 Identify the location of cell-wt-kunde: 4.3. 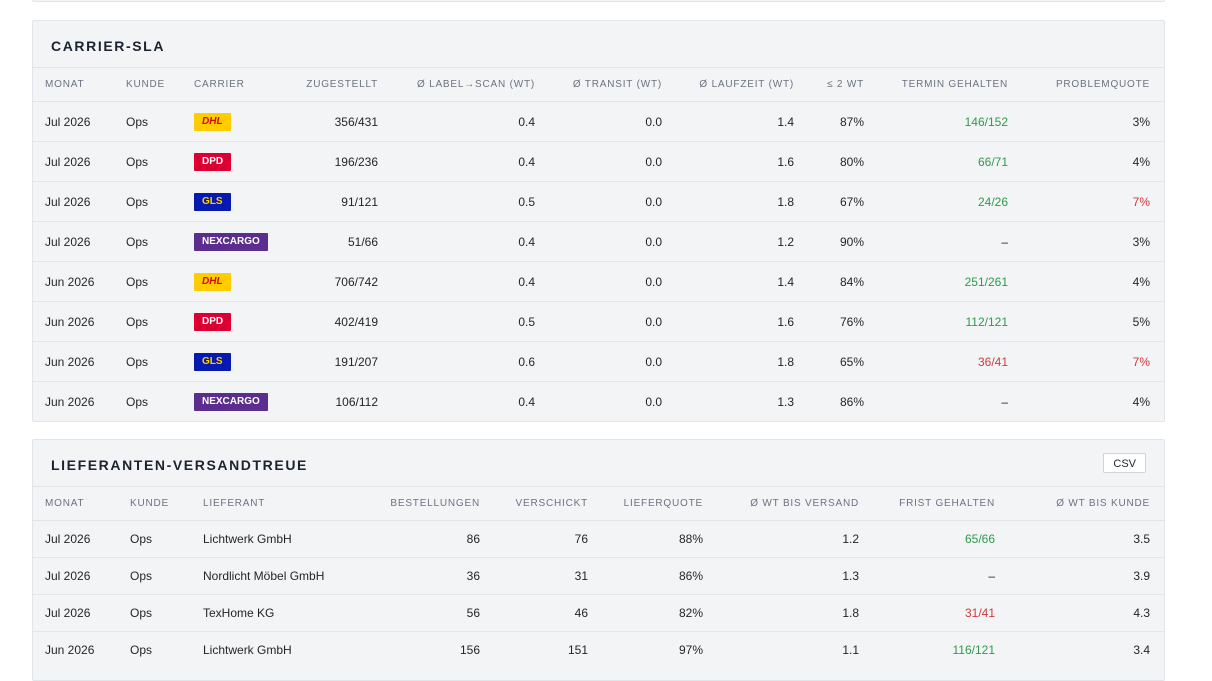
(1086, 613).